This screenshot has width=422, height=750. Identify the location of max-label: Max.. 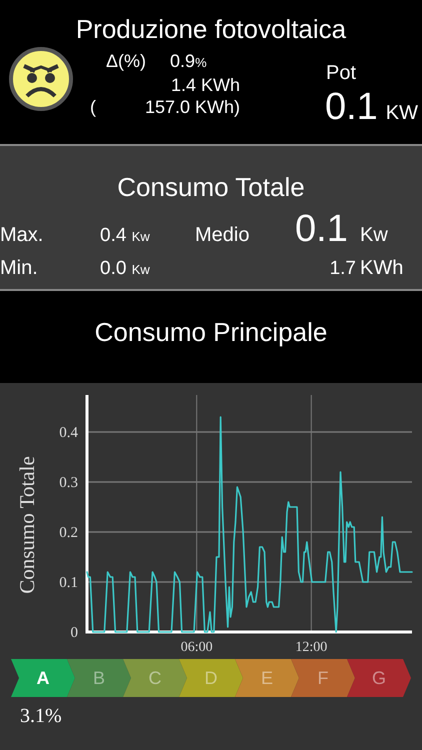
(22, 235).